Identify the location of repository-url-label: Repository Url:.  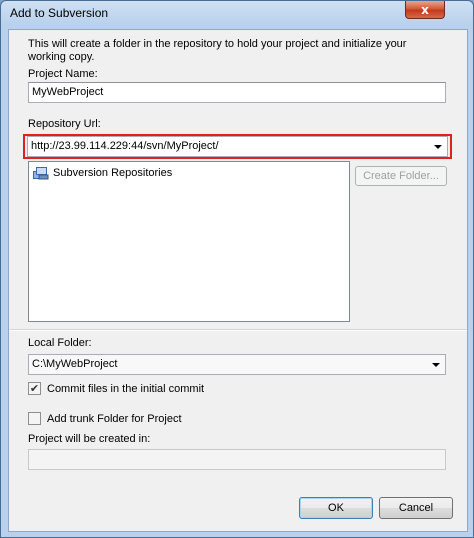
(64, 124).